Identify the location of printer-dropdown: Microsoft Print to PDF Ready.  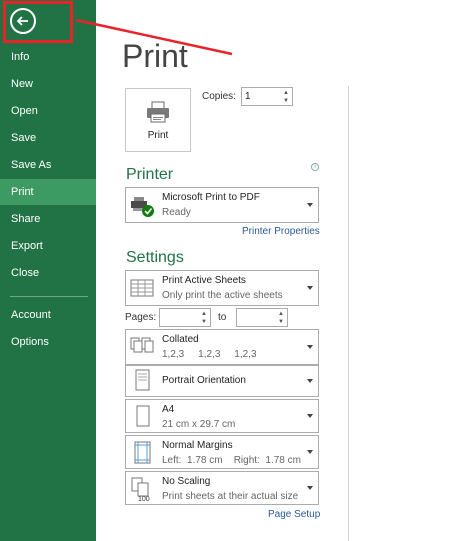
(222, 205).